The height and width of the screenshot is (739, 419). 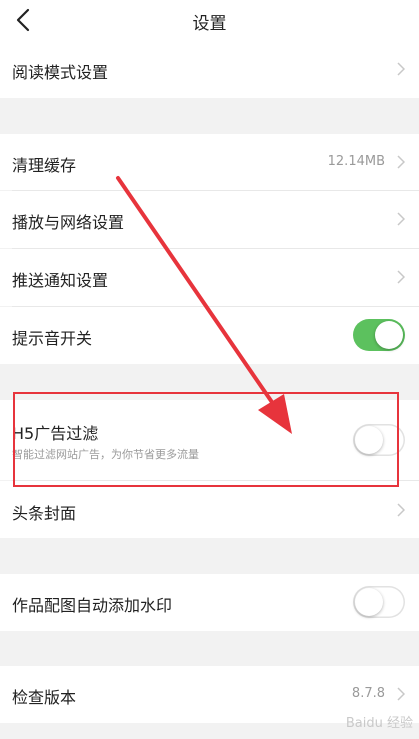 What do you see at coordinates (209, 277) in the screenshot?
I see `push-notification-row: 推送通知设置` at bounding box center [209, 277].